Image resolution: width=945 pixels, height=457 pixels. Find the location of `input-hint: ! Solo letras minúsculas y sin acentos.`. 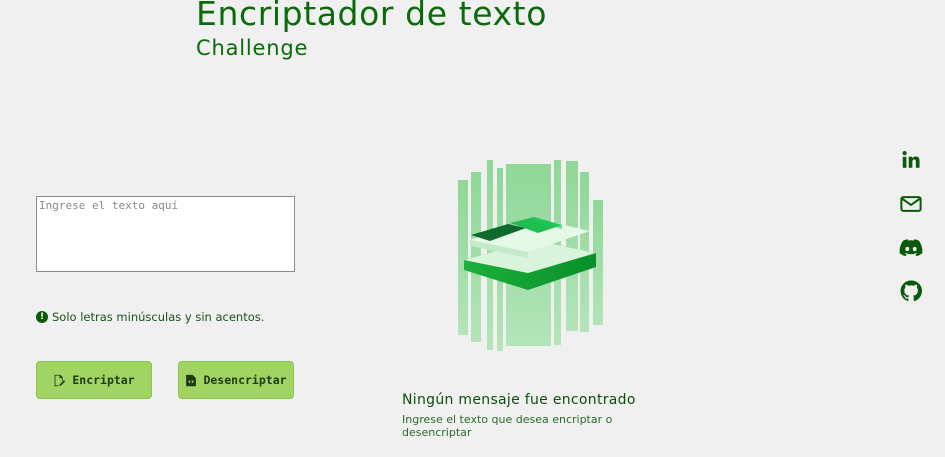

input-hint: ! Solo letras minúsculas y sin acentos. is located at coordinates (150, 317).